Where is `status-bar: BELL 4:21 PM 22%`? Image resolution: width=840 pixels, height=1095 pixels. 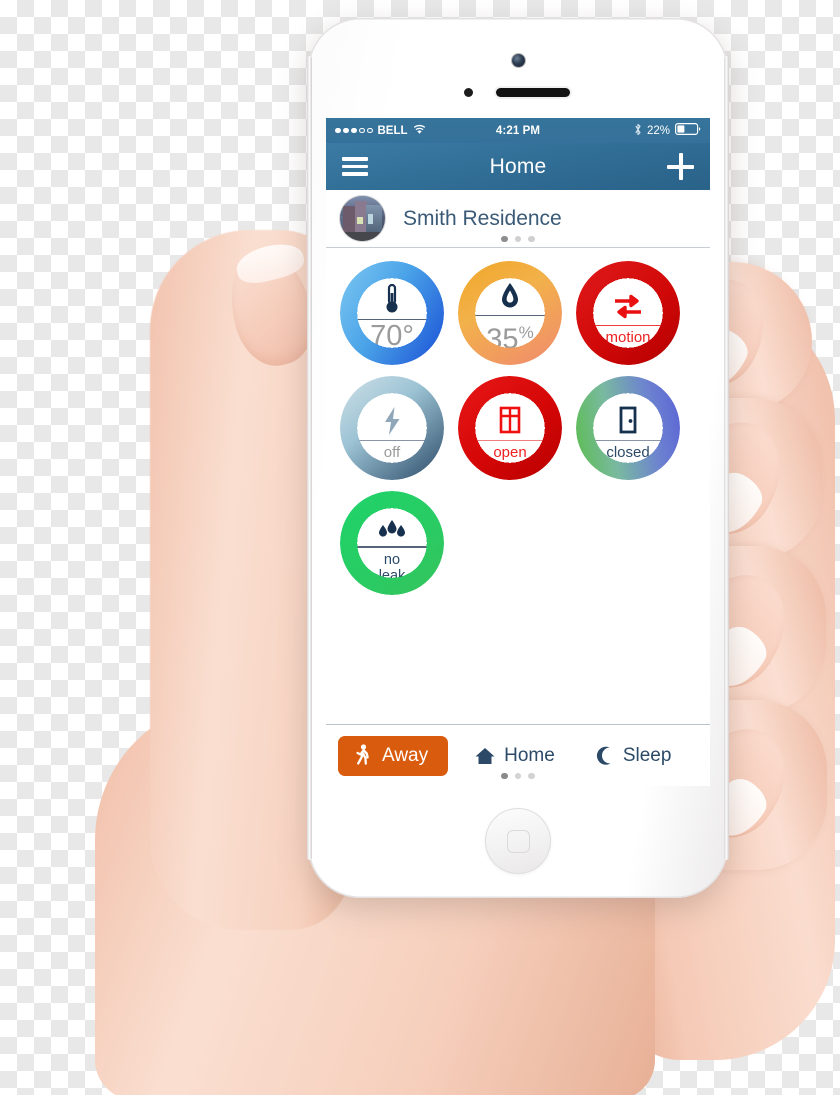 status-bar: BELL 4:21 PM 22% is located at coordinates (518, 130).